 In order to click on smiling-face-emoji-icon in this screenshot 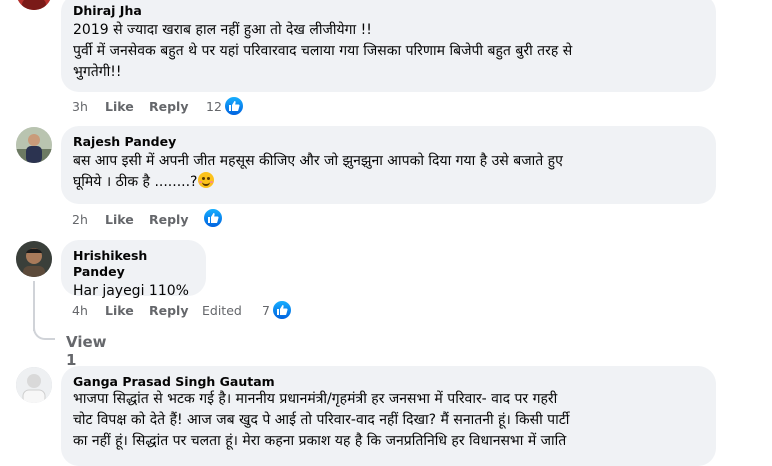, I will do `click(206, 180)`.